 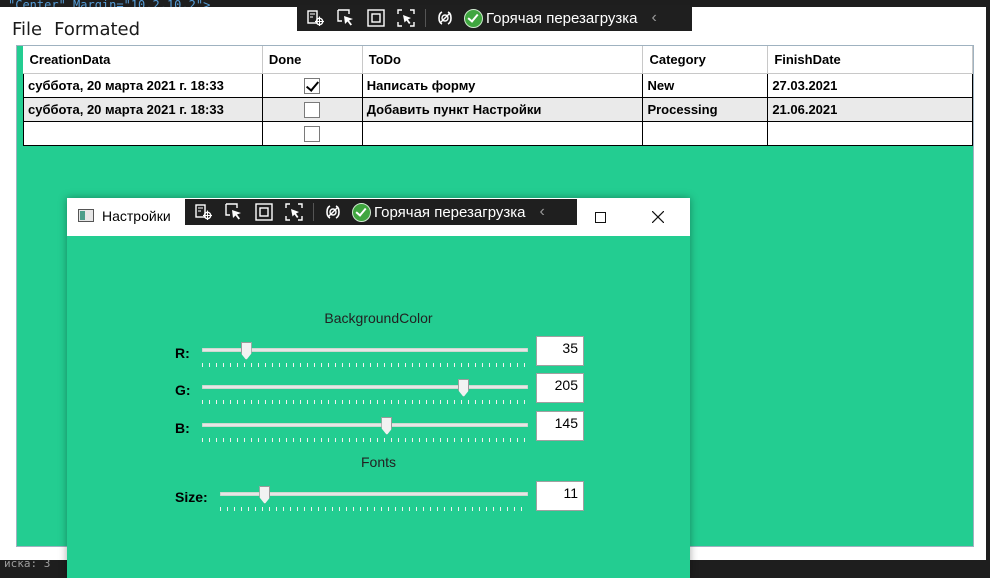 I want to click on menu-bar: File Formated, so click(x=74, y=29).